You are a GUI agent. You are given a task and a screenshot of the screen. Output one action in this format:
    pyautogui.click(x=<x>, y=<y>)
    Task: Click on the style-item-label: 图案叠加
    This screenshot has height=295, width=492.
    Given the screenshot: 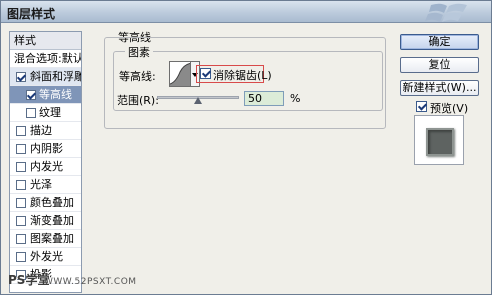 What is the action you would take?
    pyautogui.click(x=52, y=238)
    